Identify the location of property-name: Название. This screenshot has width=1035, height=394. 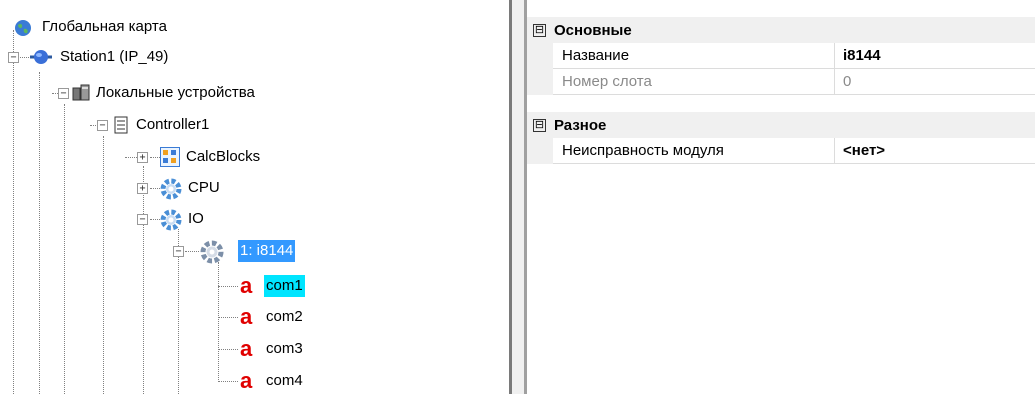
(694, 56).